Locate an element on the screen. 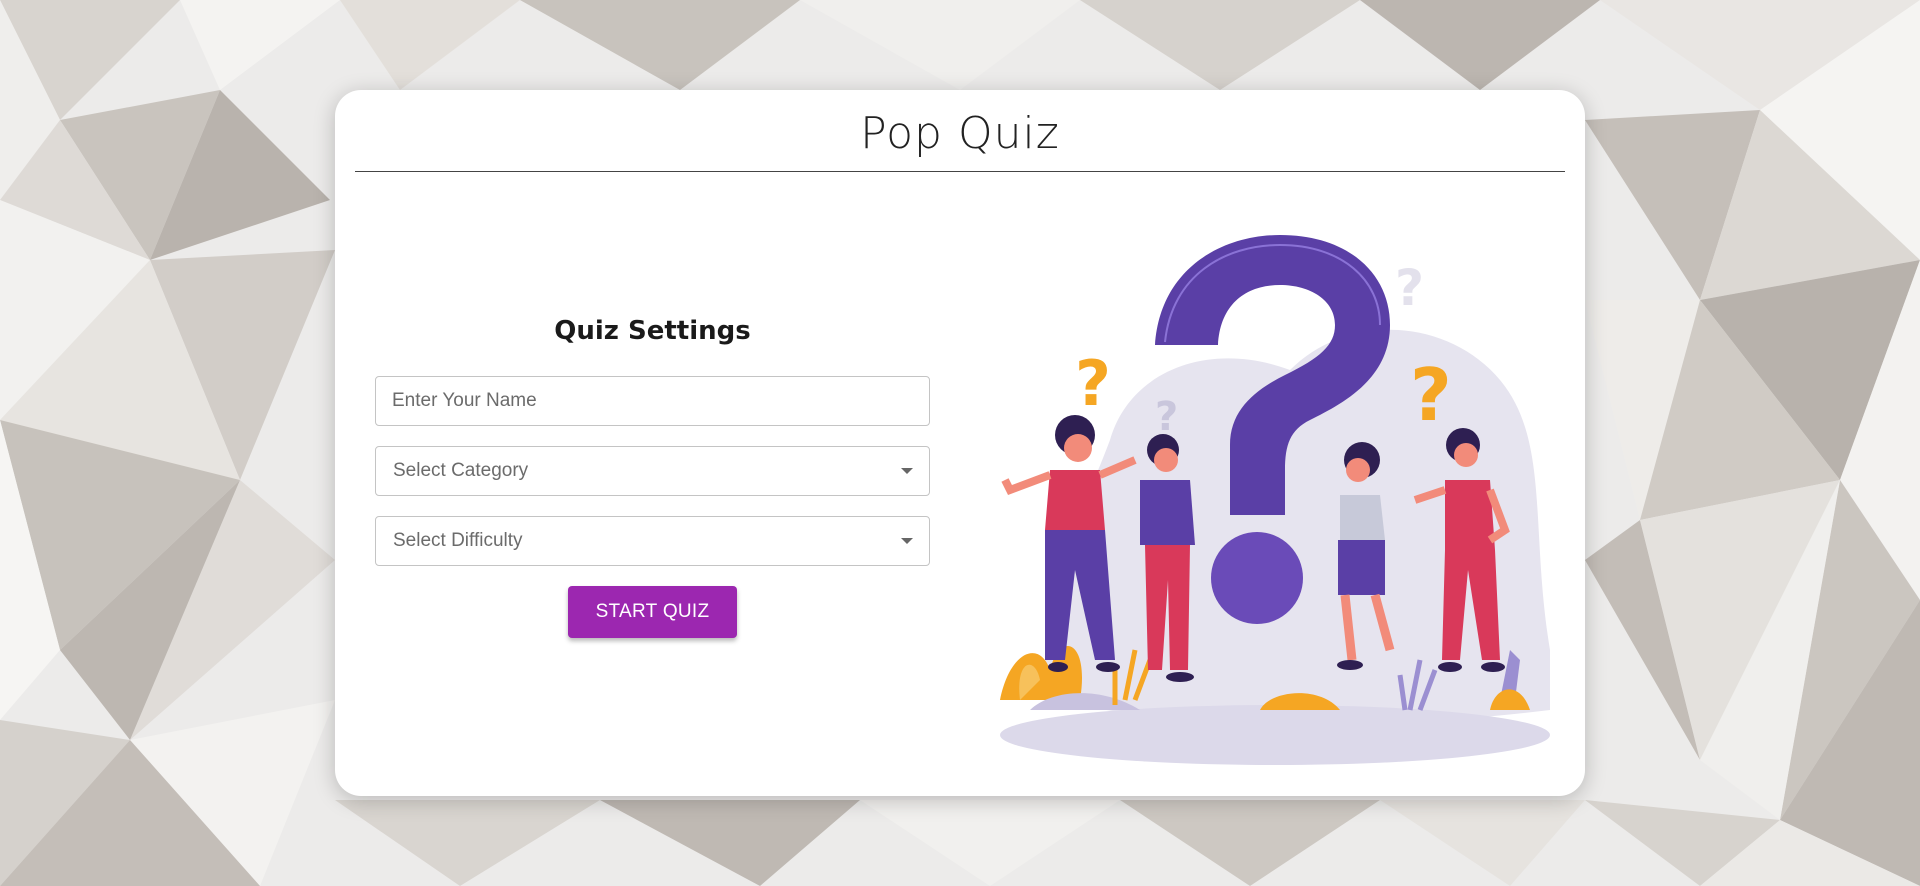 This screenshot has width=1920, height=886. title-divider is located at coordinates (960, 171).